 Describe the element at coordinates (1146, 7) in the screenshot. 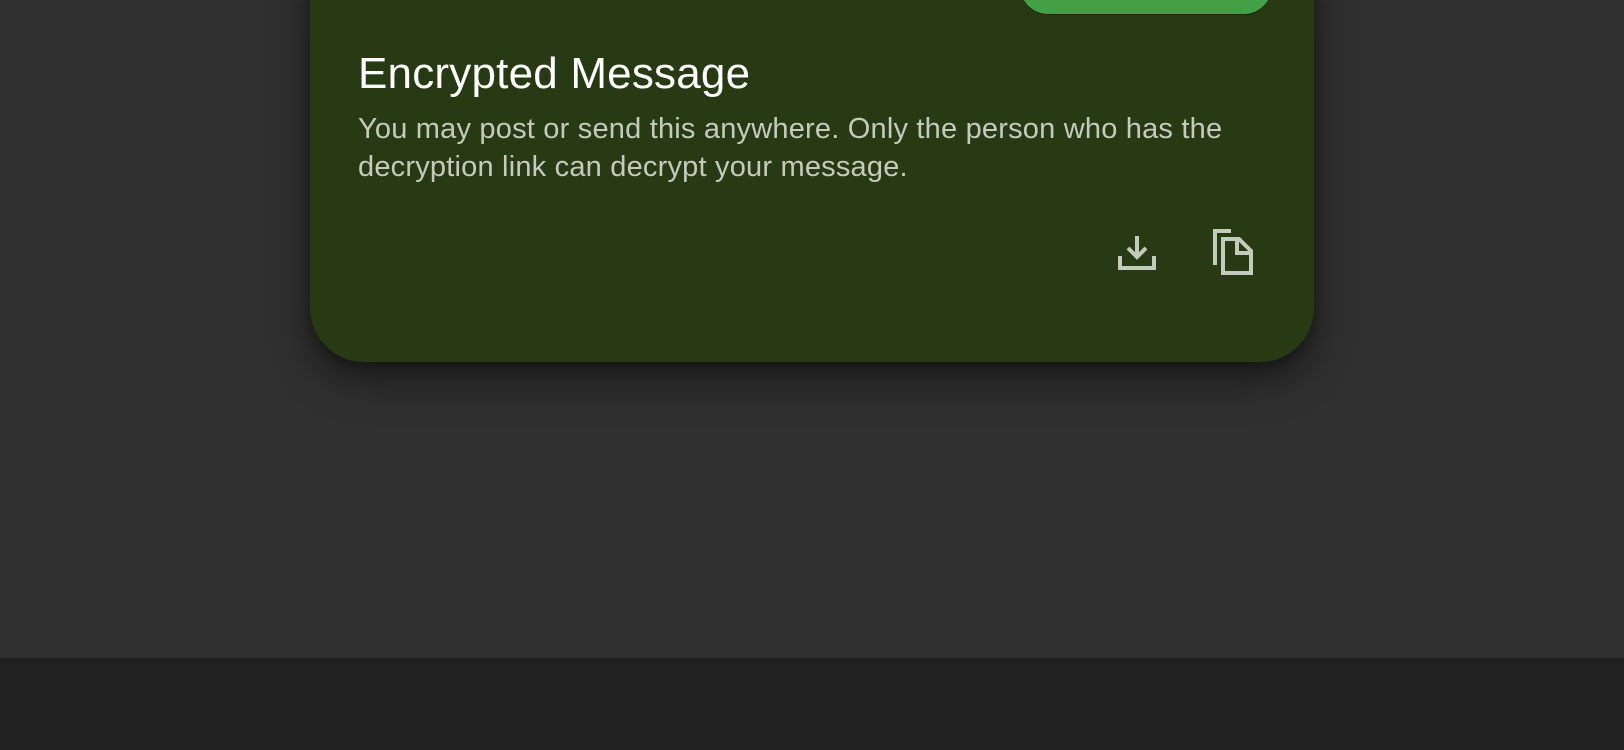

I see `top-action-button` at that location.